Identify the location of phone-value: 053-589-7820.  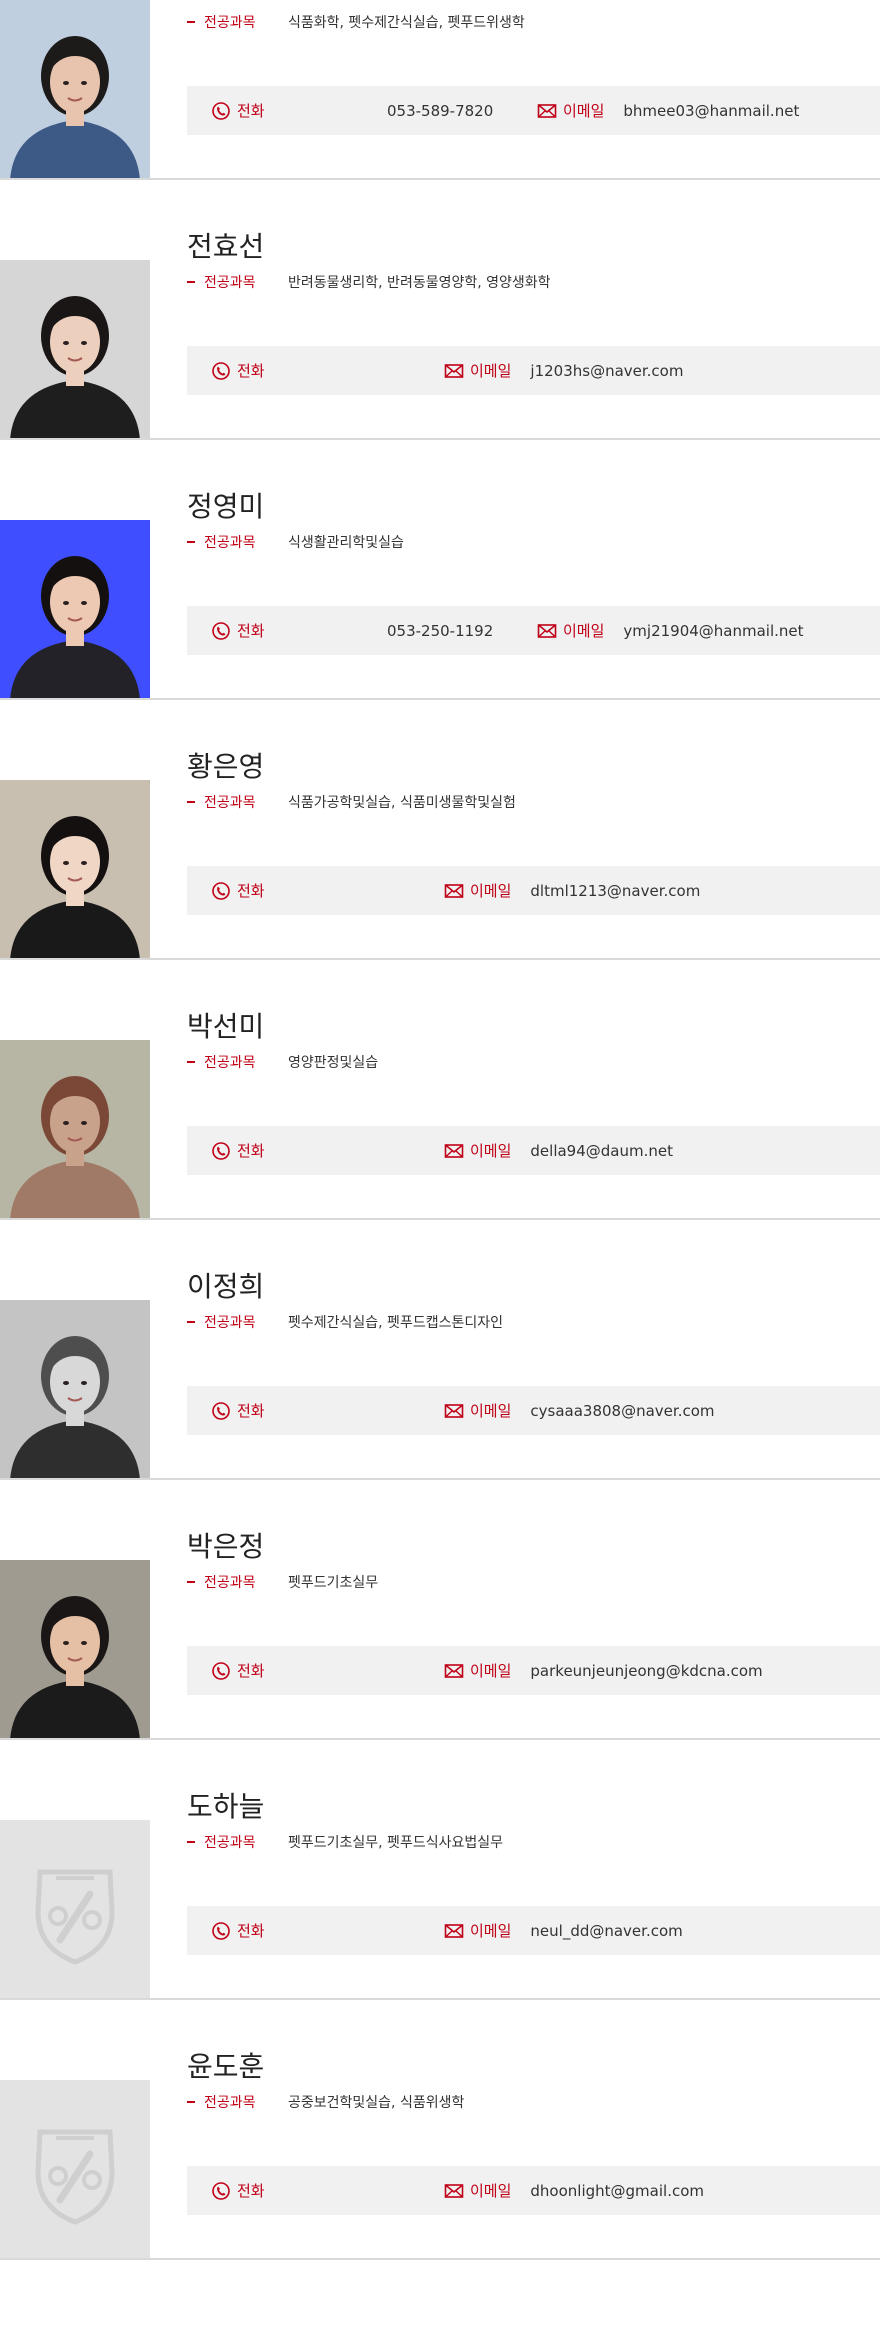
(440, 111).